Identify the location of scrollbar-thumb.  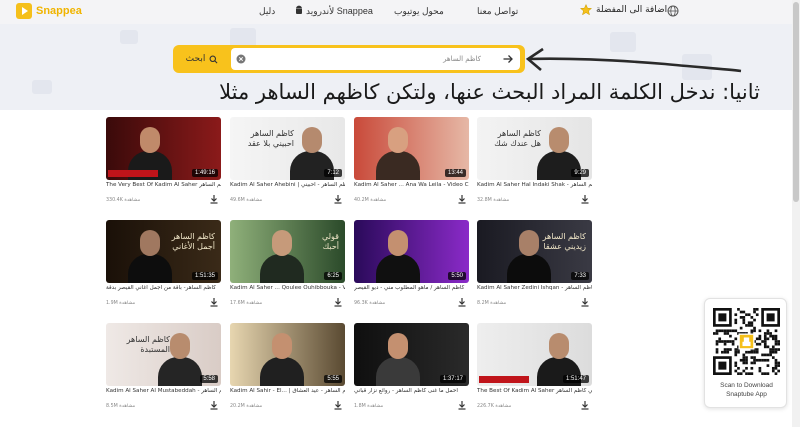
(796, 102).